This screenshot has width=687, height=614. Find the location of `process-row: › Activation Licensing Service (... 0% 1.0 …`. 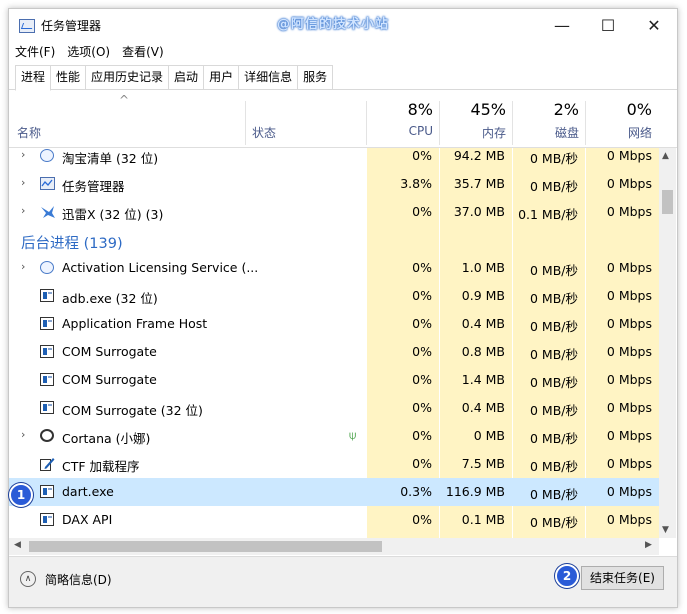

process-row: › Activation Licensing Service (... 0% 1.0 … is located at coordinates (334, 268).